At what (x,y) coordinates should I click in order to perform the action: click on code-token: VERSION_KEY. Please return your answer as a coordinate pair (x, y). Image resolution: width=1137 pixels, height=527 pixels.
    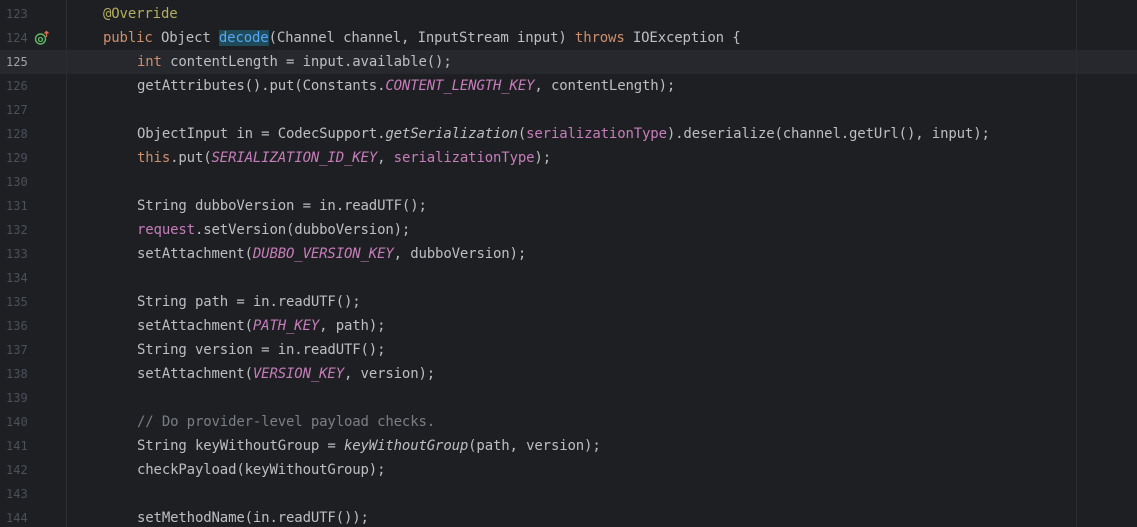
    Looking at the image, I should click on (298, 374).